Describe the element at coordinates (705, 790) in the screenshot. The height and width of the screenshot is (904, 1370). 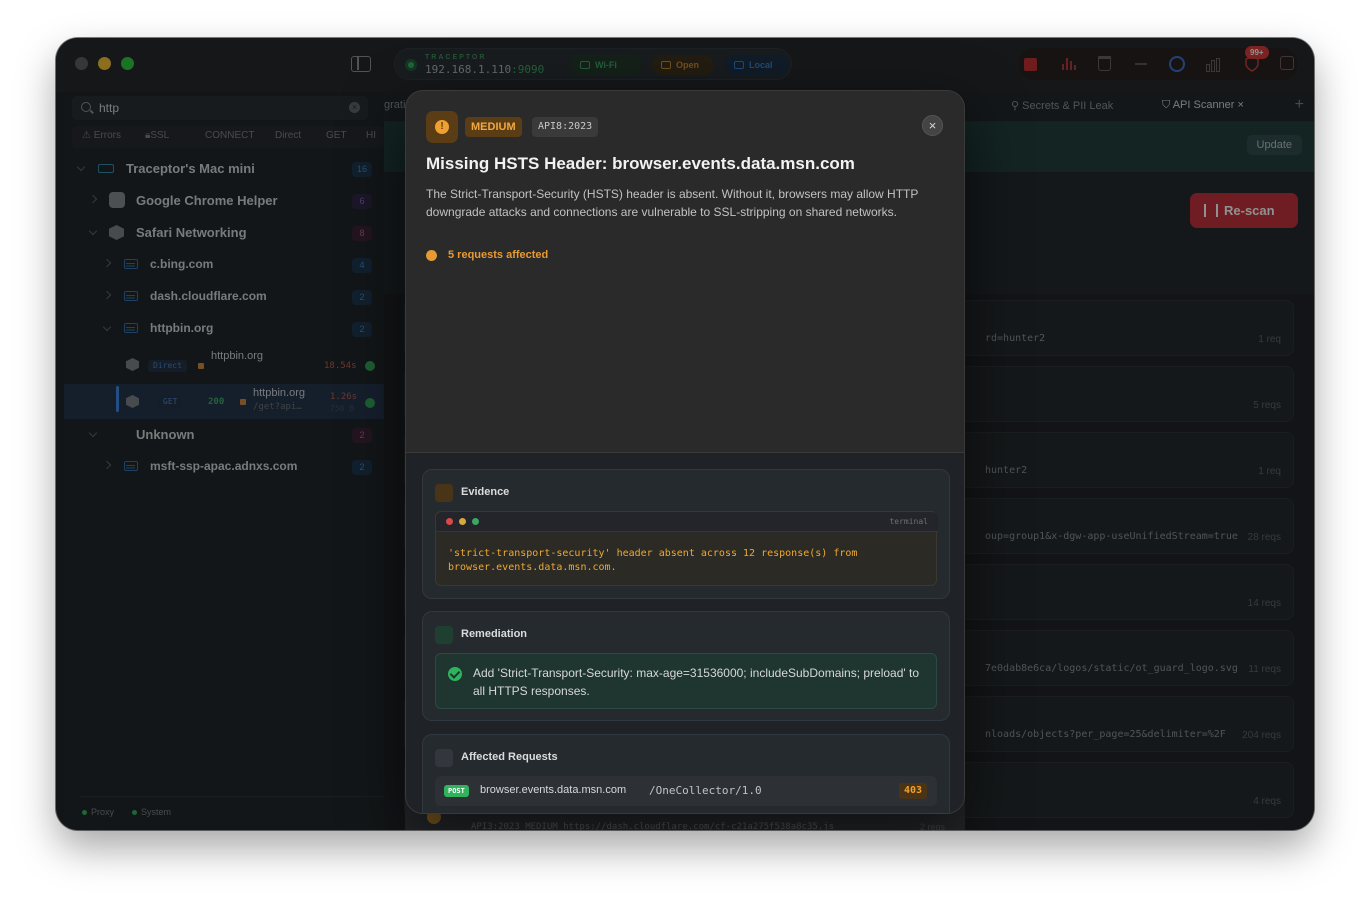
I see `request-path: /OneCollector/1.0` at that location.